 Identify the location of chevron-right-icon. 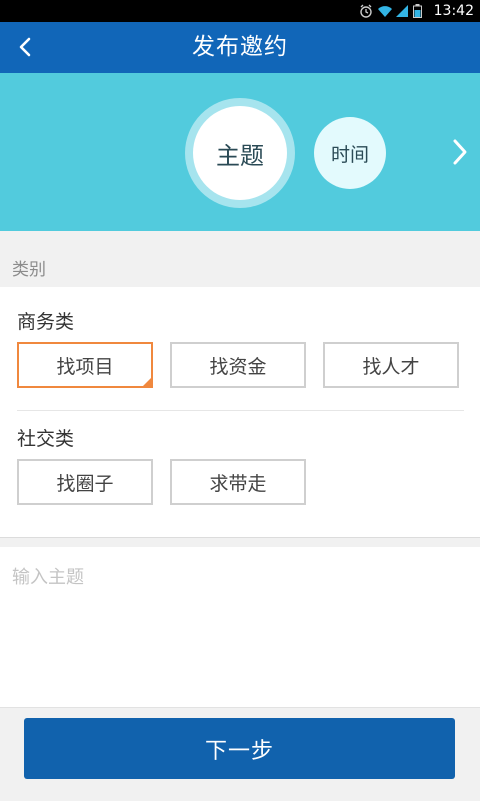
(460, 152).